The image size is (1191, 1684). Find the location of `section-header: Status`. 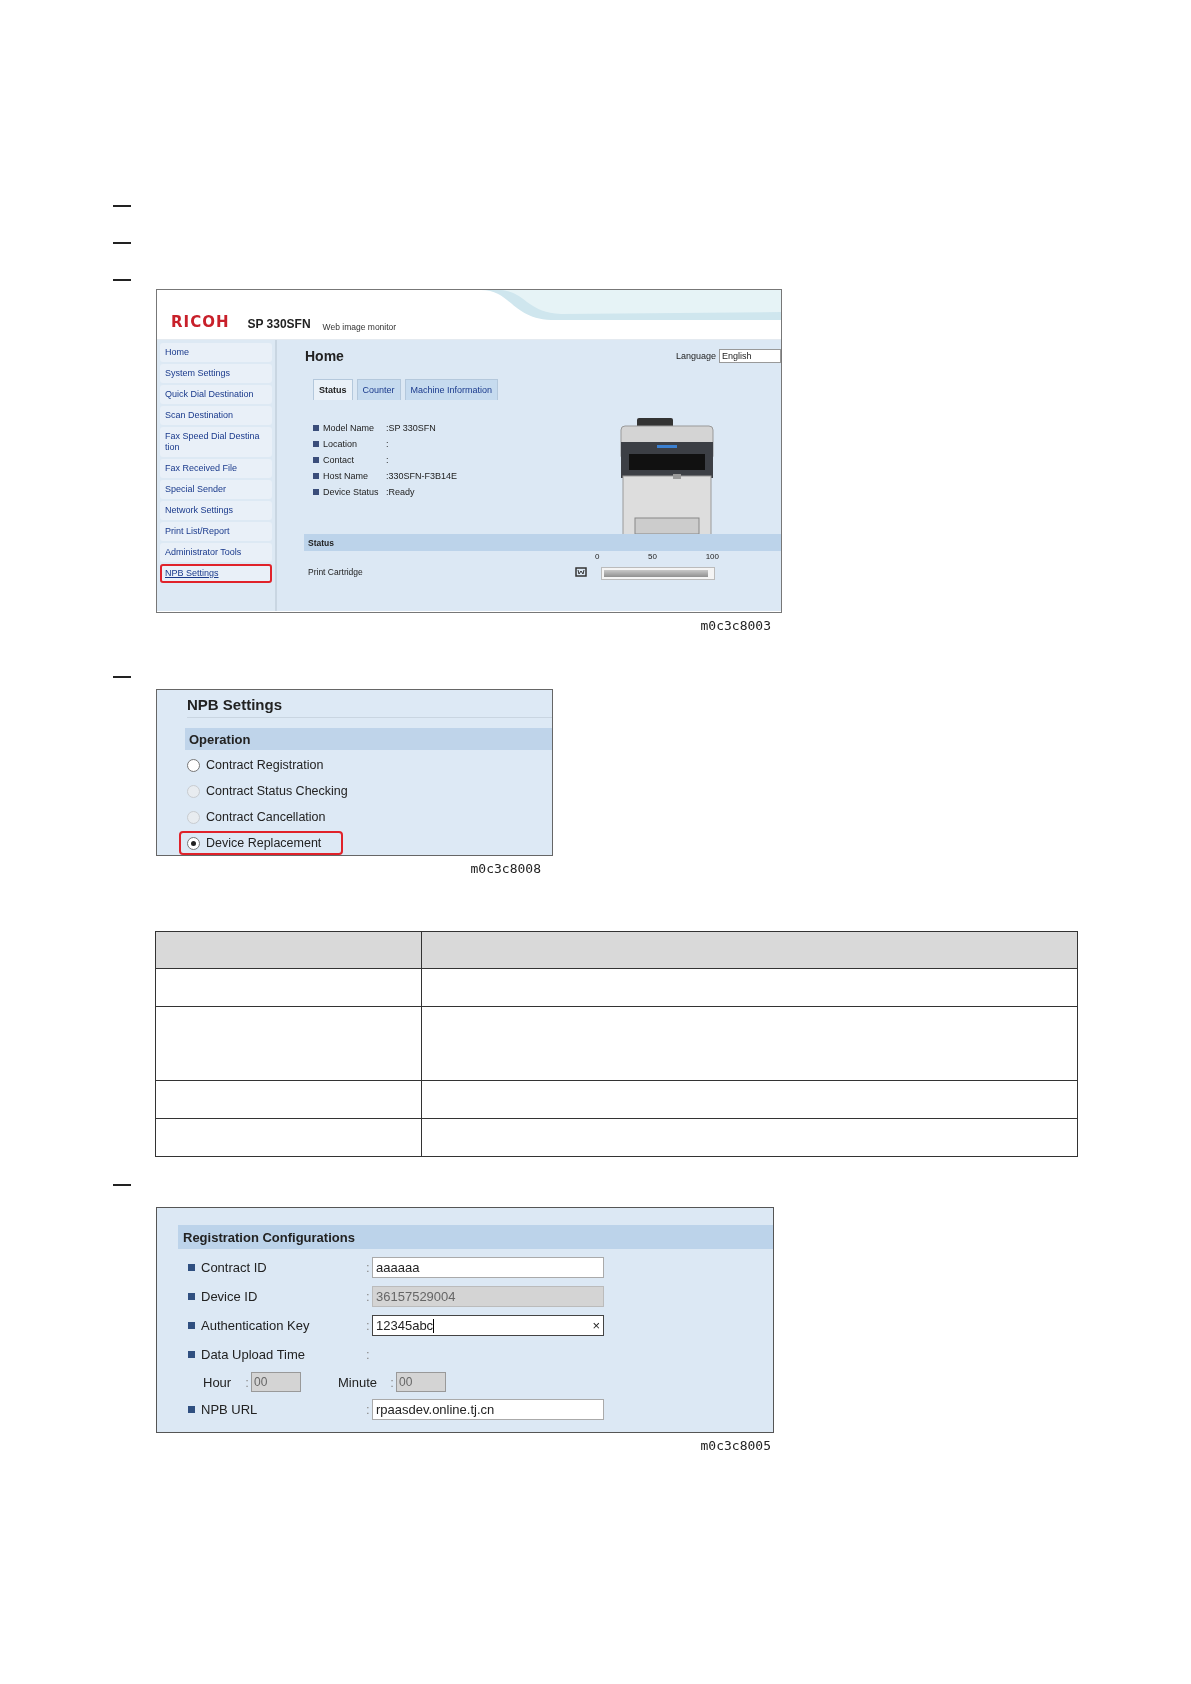

section-header: Status is located at coordinates (542, 542).